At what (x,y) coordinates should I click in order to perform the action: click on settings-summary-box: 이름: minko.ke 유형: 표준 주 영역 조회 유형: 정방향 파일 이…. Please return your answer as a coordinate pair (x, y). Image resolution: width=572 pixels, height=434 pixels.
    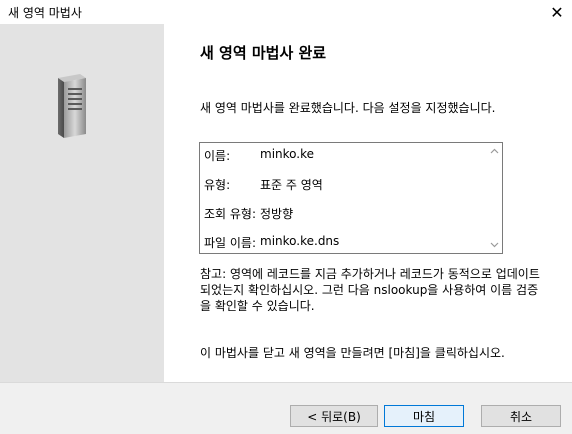
    Looking at the image, I should click on (351, 198).